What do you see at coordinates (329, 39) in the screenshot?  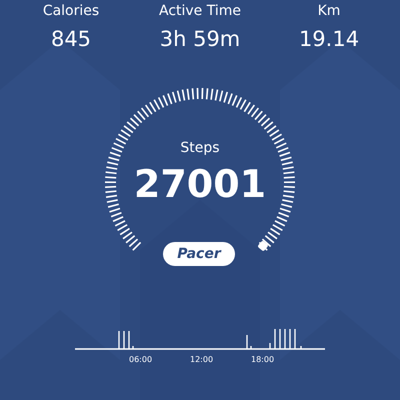 I see `stat-value: 19.14` at bounding box center [329, 39].